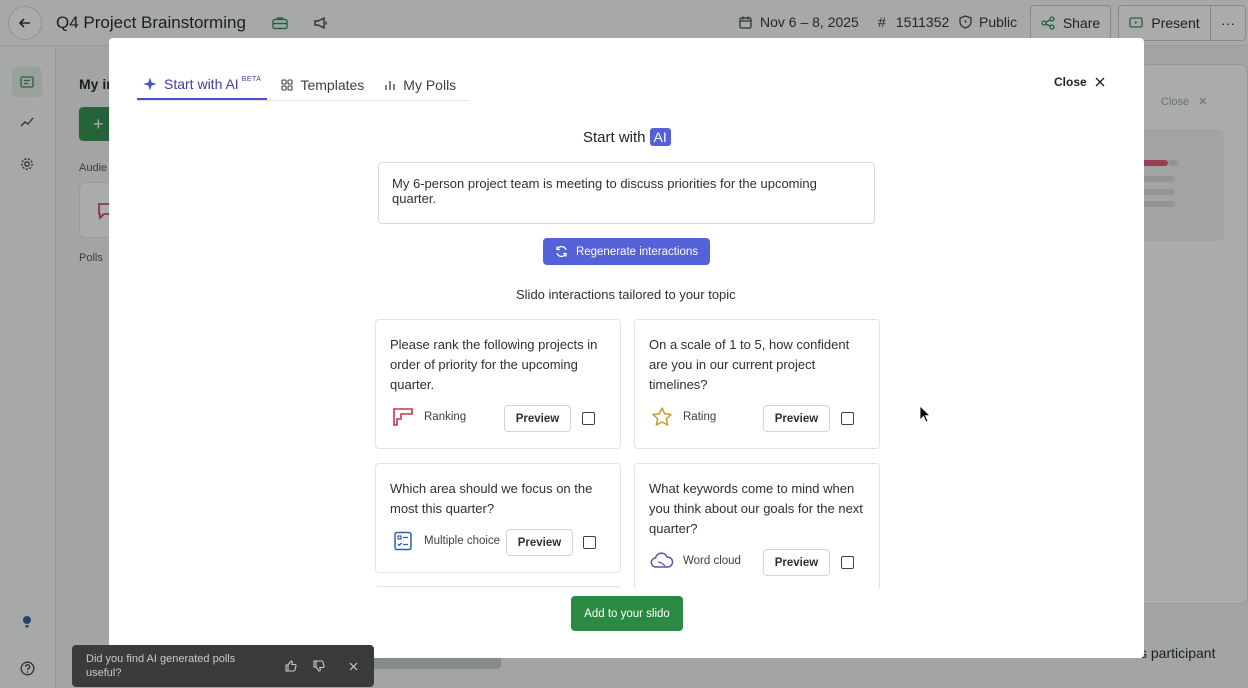 This screenshot has height=688, width=1248. What do you see at coordinates (319, 666) in the screenshot?
I see `thumbs-down-icon` at bounding box center [319, 666].